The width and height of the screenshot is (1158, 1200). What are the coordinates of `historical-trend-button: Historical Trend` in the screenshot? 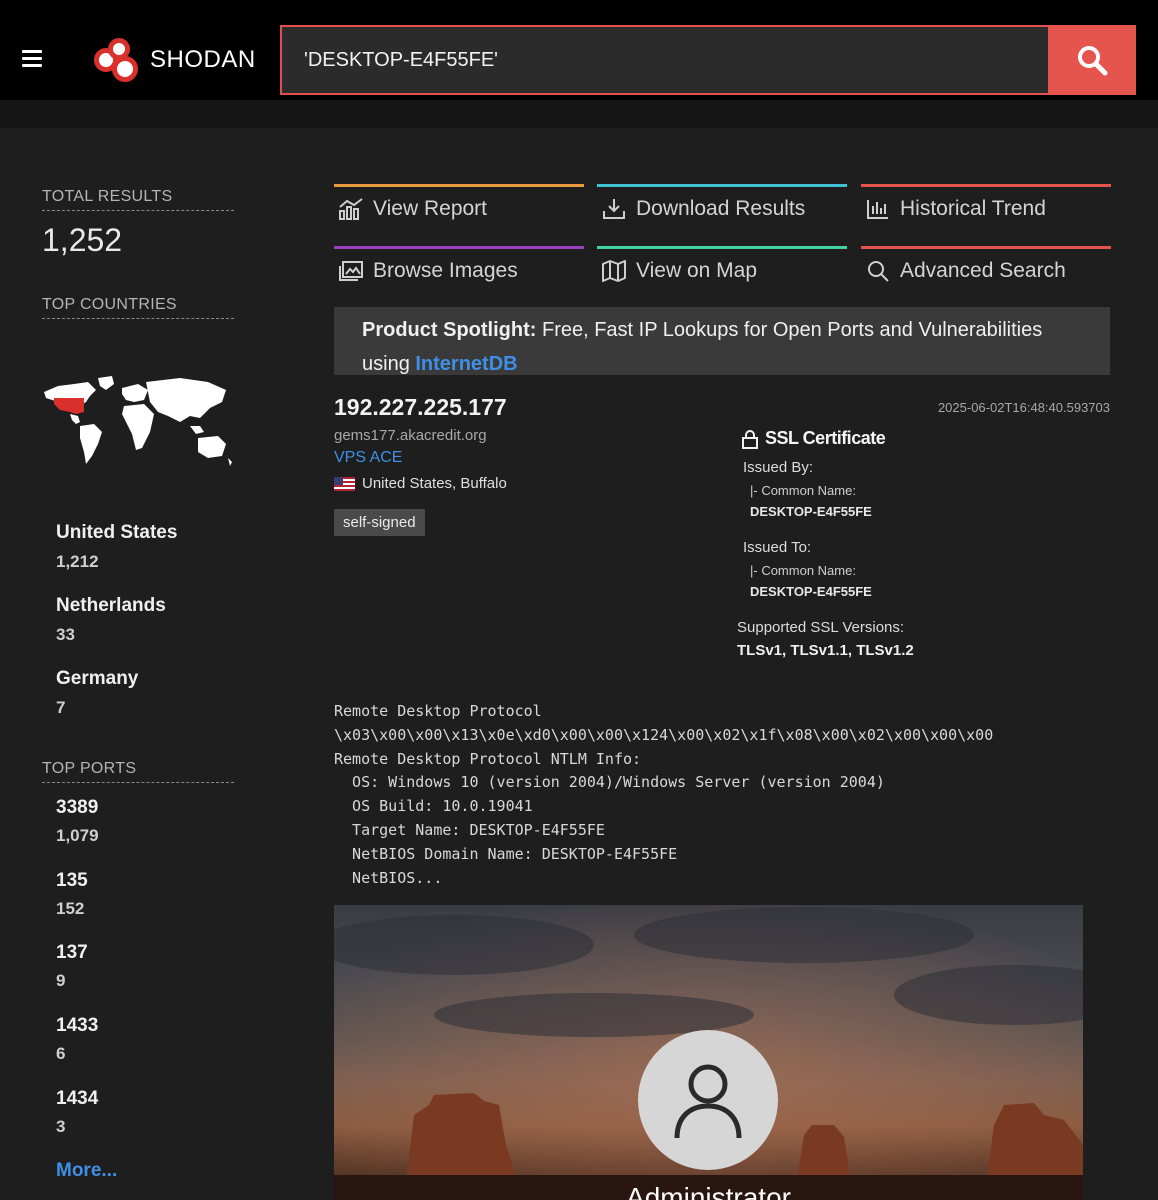 It's located at (986, 209).